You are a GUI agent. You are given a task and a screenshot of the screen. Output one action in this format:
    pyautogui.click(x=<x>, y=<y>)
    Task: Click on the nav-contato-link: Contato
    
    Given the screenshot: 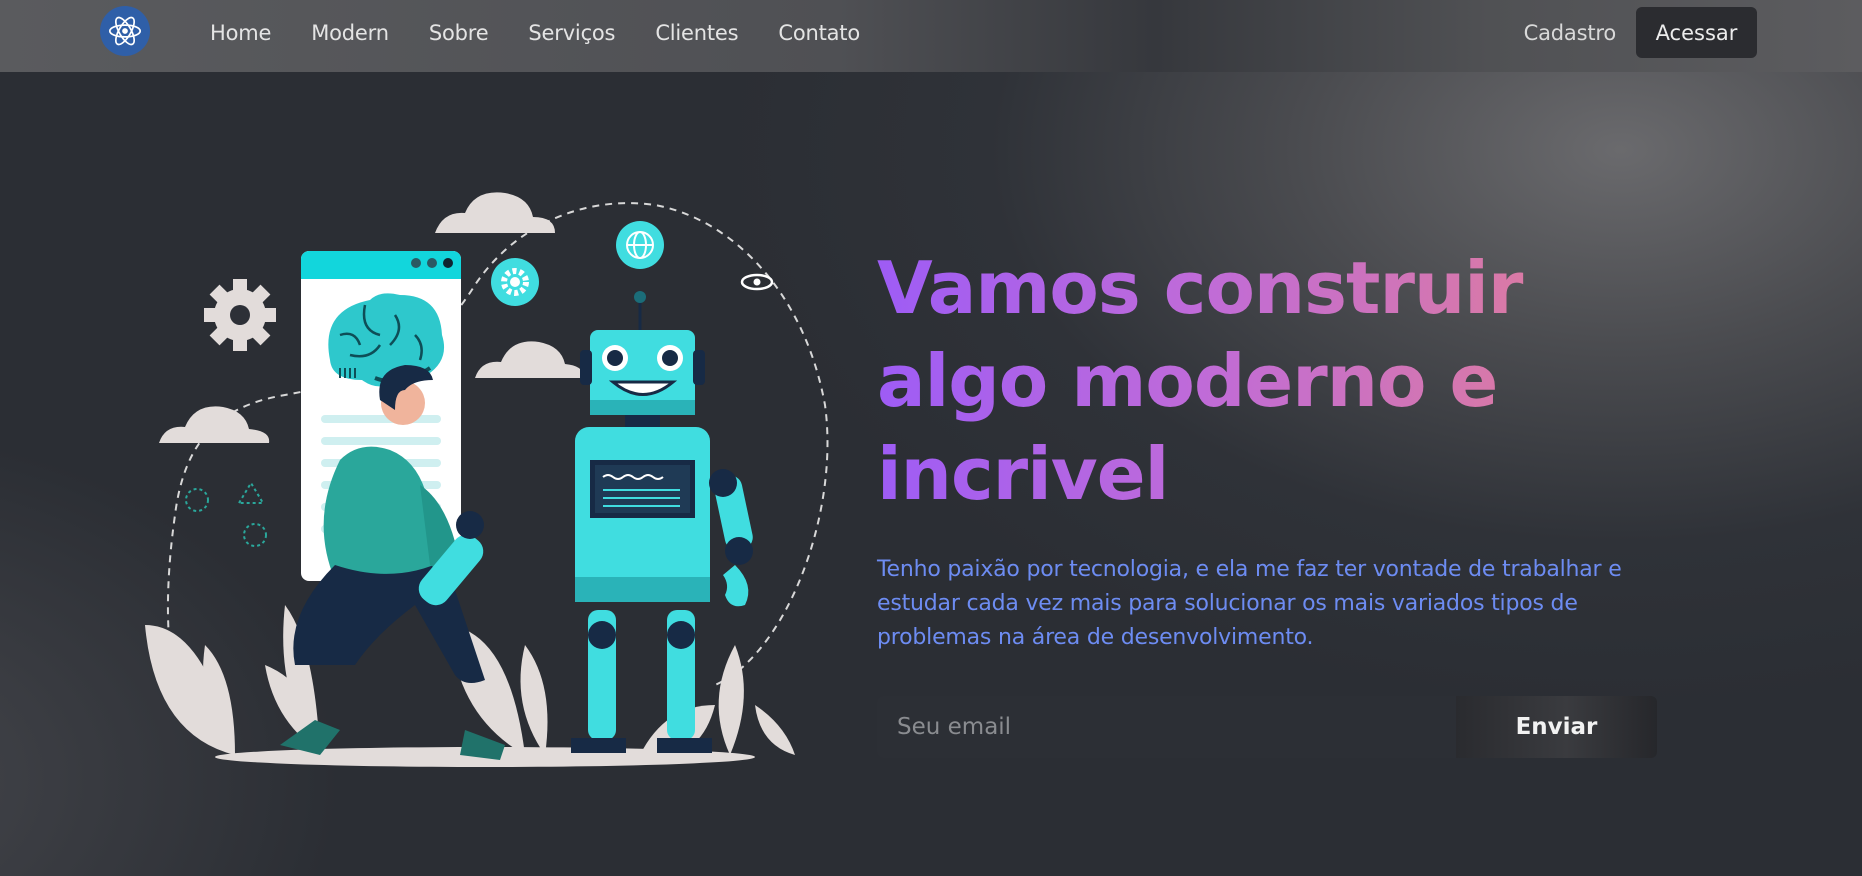 What is the action you would take?
    pyautogui.click(x=819, y=33)
    